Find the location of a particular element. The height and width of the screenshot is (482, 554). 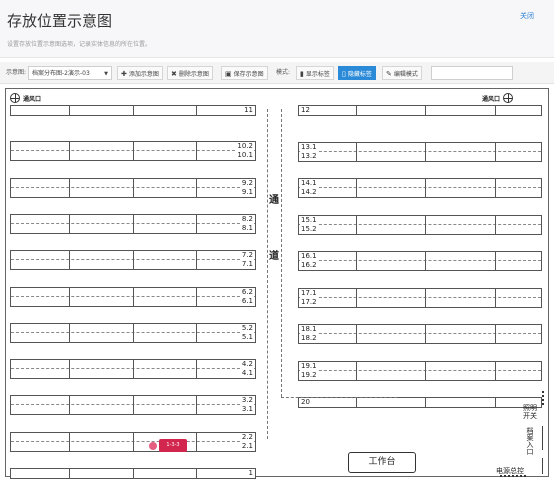

entrance-line is located at coordinates (542, 438).